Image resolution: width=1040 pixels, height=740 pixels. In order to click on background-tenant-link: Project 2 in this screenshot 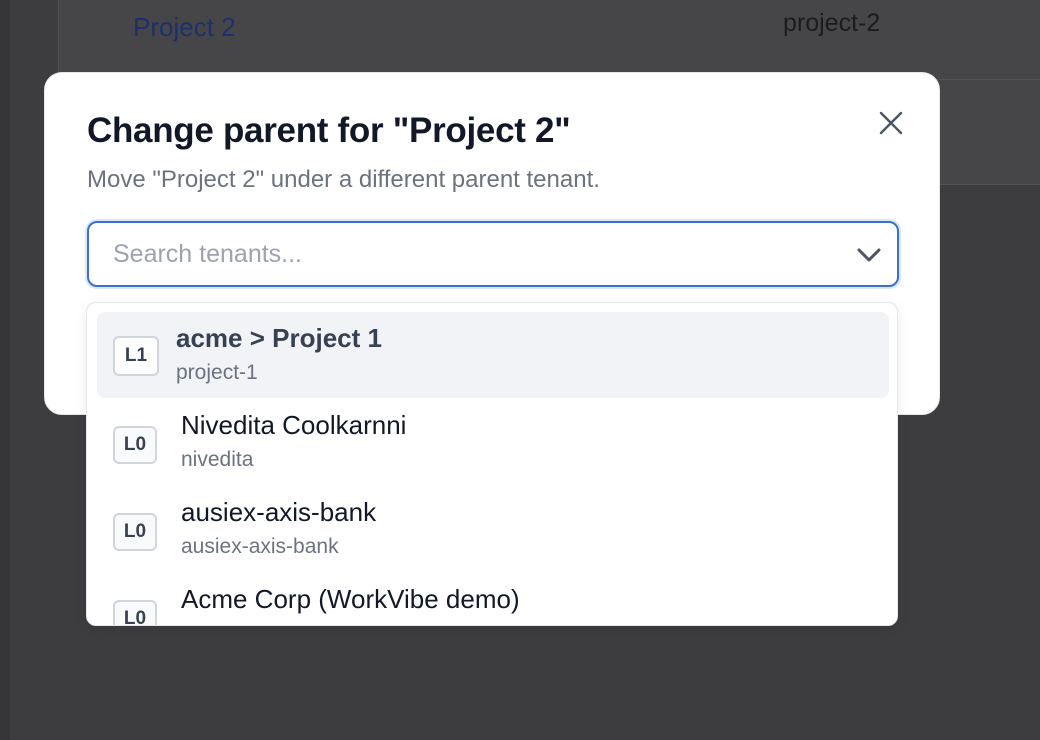, I will do `click(184, 27)`.